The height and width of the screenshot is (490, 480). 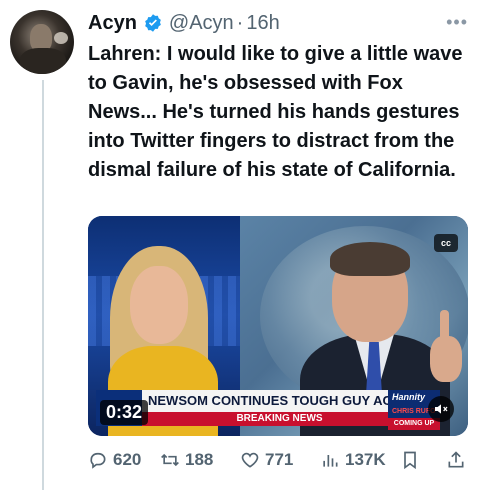 I want to click on avatar-light, so click(x=61, y=38).